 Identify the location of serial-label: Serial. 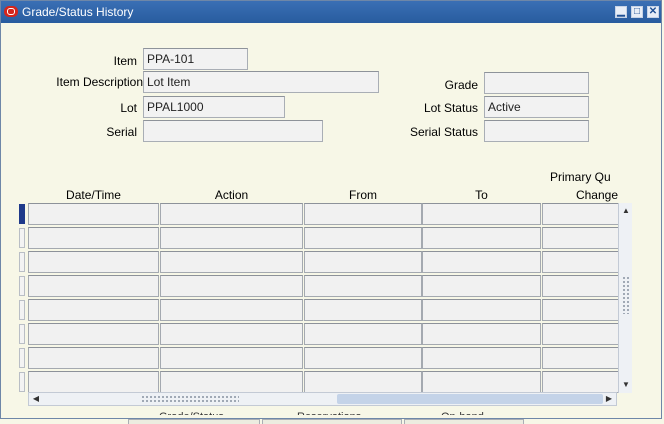
(121, 132).